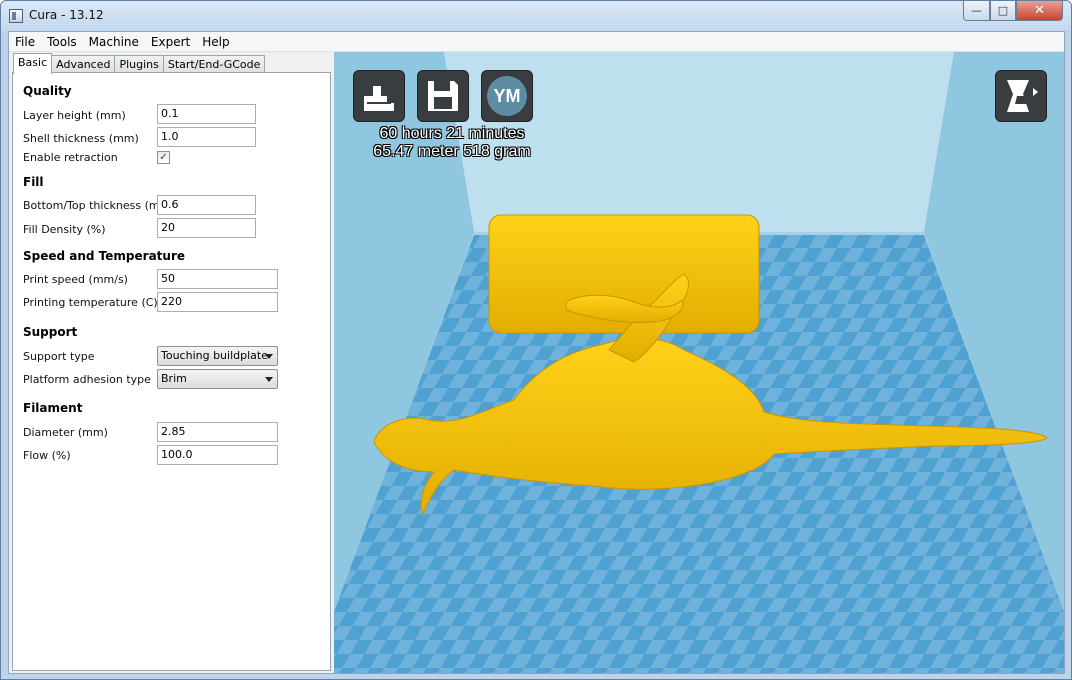 Image resolution: width=1072 pixels, height=680 pixels. I want to click on fill-divider, so click(140, 191).